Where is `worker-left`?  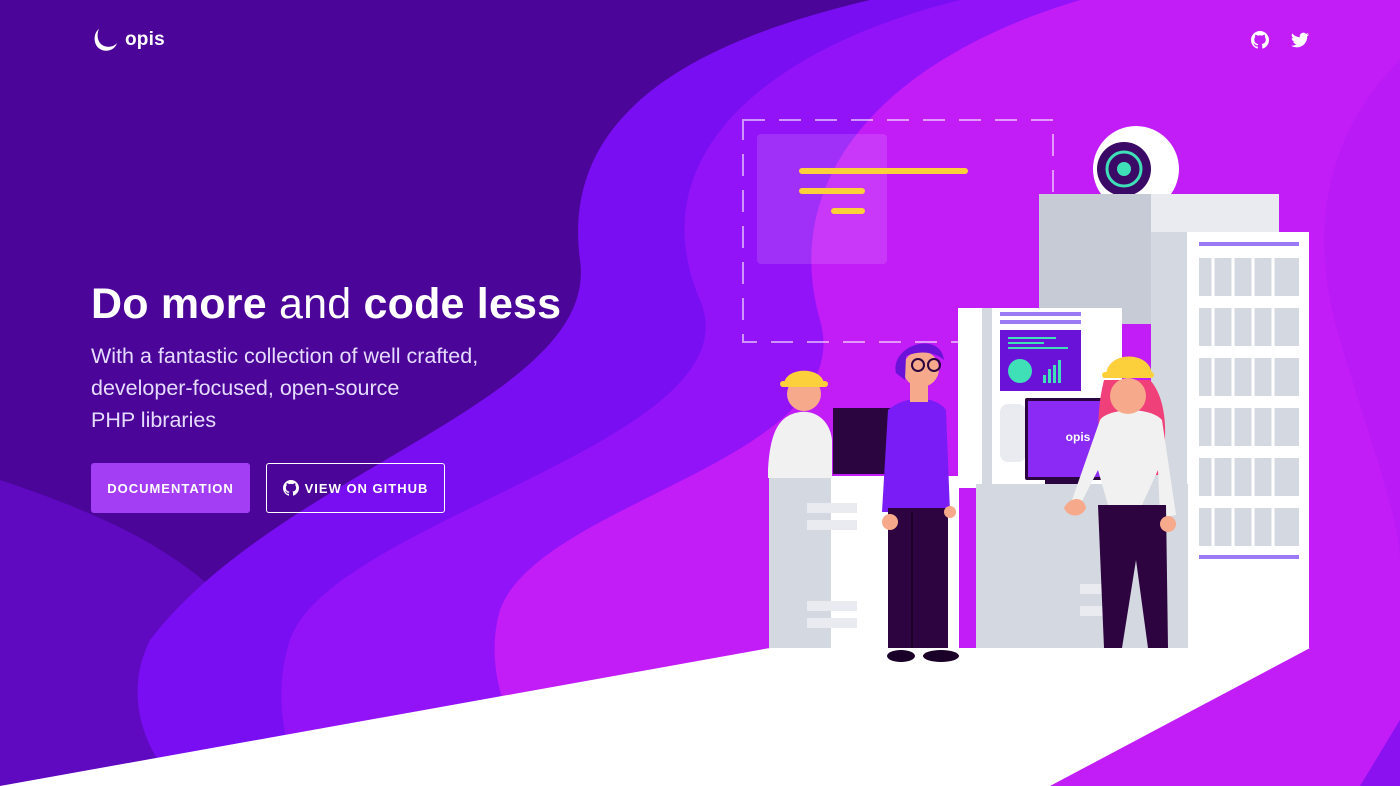
worker-left is located at coordinates (800, 424).